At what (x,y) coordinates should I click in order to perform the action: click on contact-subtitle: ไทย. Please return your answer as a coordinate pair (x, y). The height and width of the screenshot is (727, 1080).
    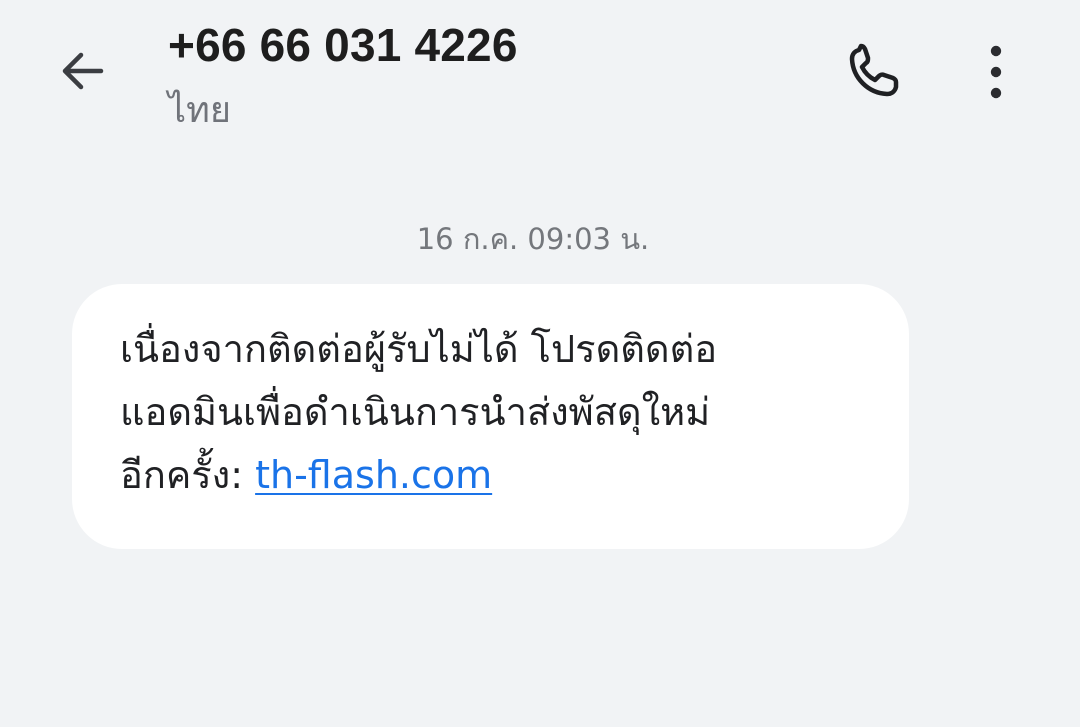
    Looking at the image, I should click on (199, 110).